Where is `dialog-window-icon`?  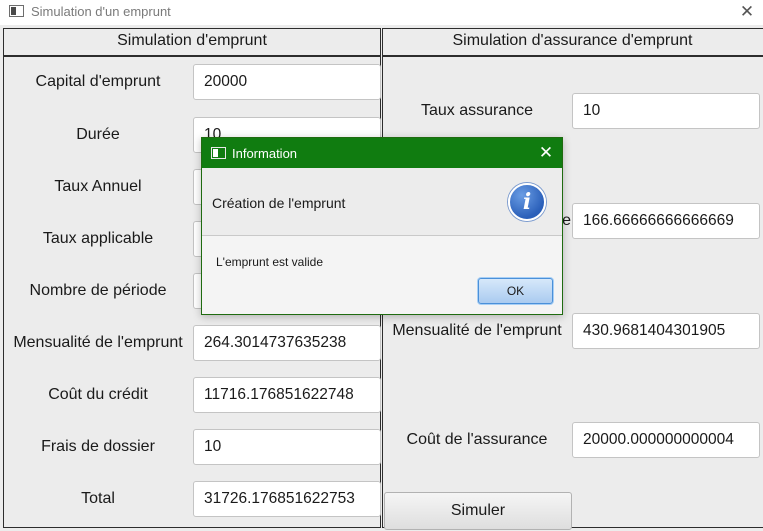
dialog-window-icon is located at coordinates (218, 153).